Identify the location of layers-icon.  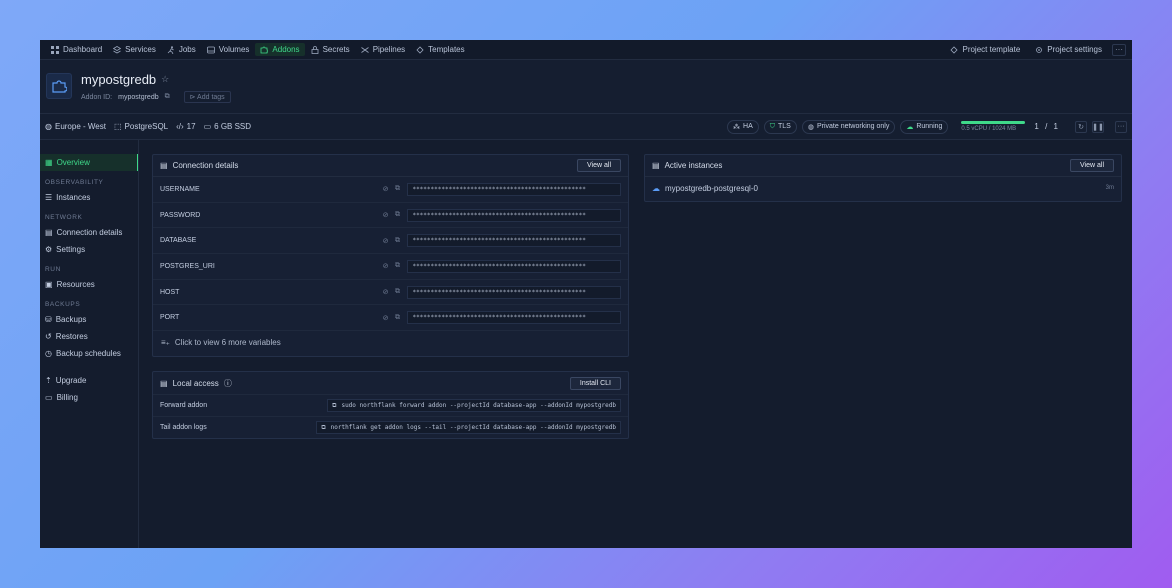
(117, 49).